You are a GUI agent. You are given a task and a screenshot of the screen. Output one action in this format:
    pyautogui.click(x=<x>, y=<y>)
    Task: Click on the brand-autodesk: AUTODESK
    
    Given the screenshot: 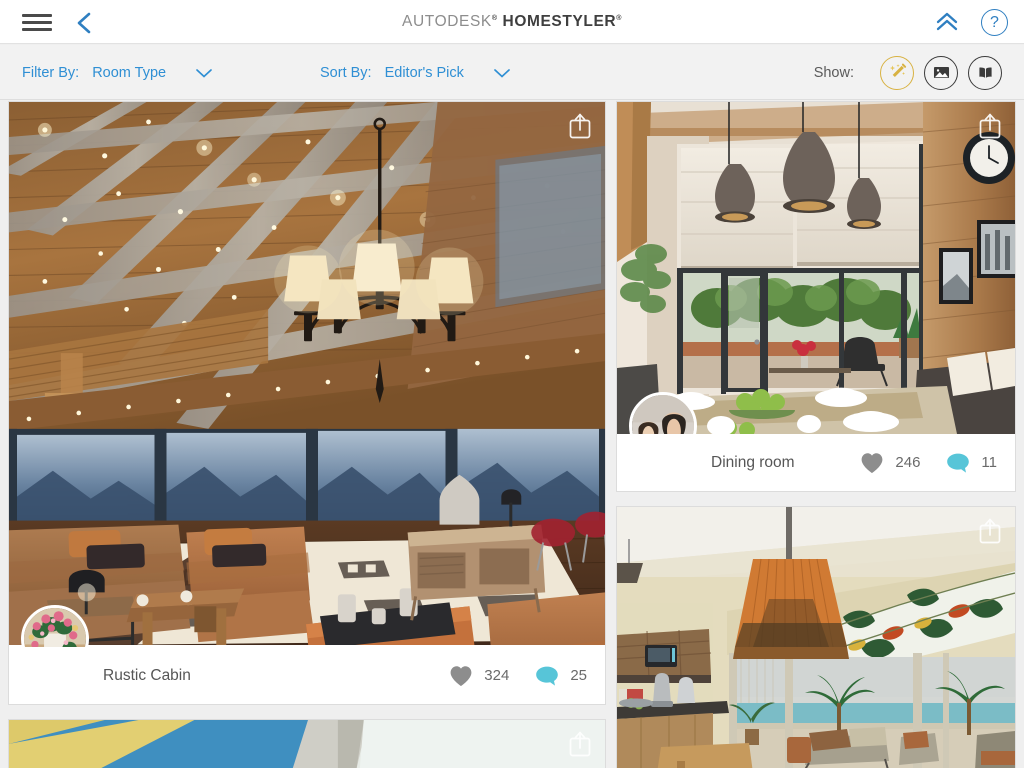 What is the action you would take?
    pyautogui.click(x=447, y=21)
    